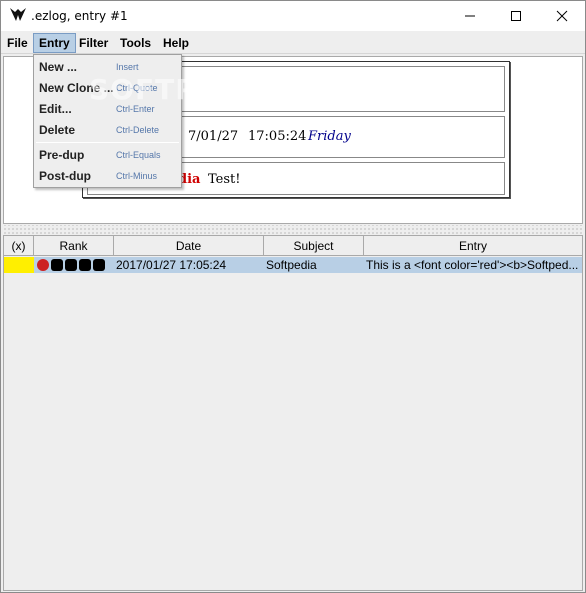 The image size is (586, 593). What do you see at coordinates (176, 43) in the screenshot?
I see `menu-help: Help` at bounding box center [176, 43].